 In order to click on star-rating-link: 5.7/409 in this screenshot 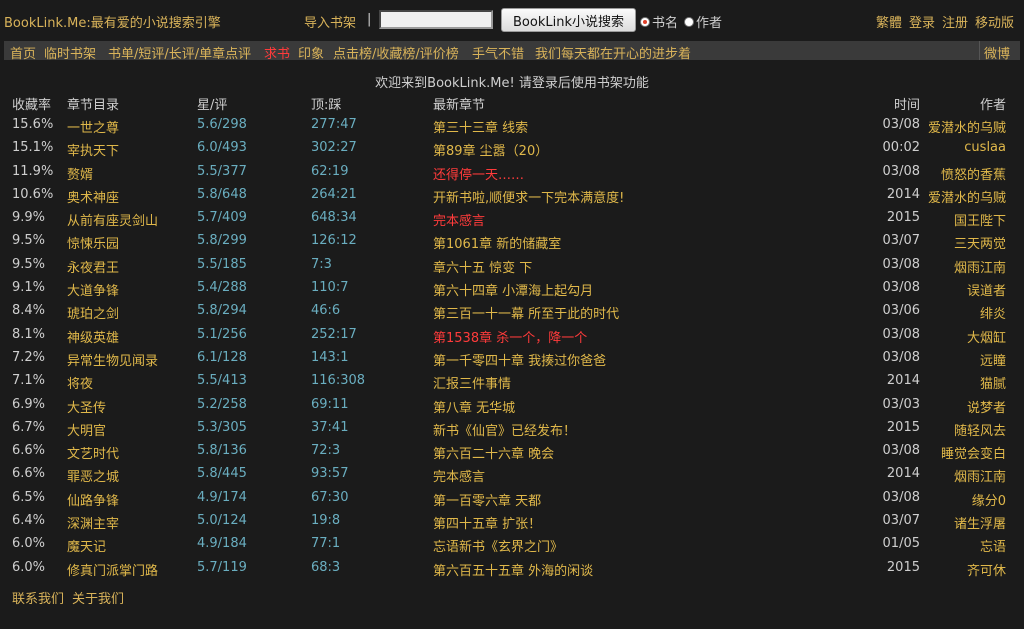, I will do `click(222, 217)`.